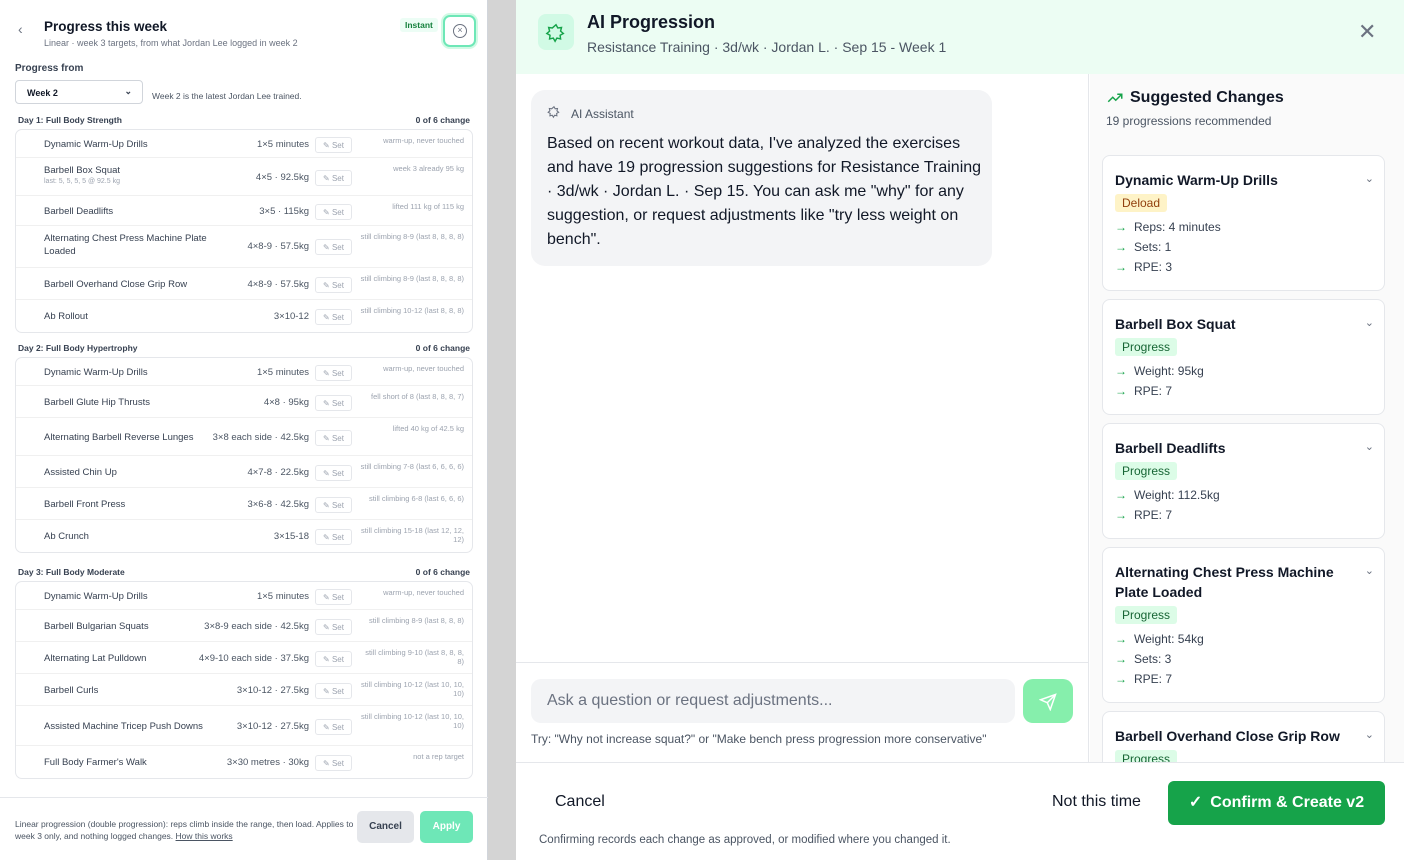 The height and width of the screenshot is (860, 1404). Describe the element at coordinates (291, 536) in the screenshot. I see `exercise-target: 3×15-18` at that location.